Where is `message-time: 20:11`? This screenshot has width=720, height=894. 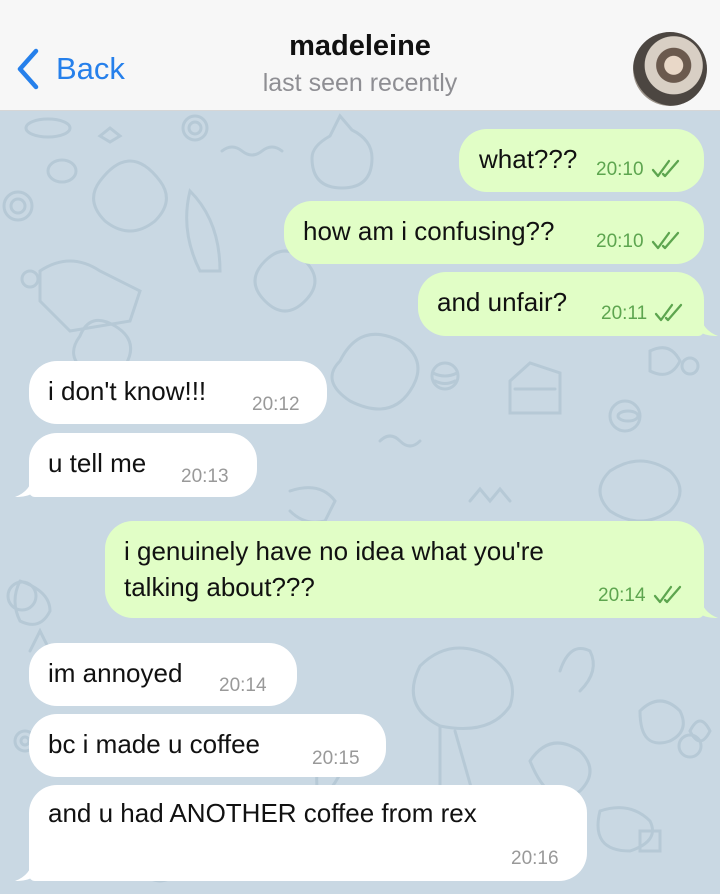
message-time: 20:11 is located at coordinates (624, 313).